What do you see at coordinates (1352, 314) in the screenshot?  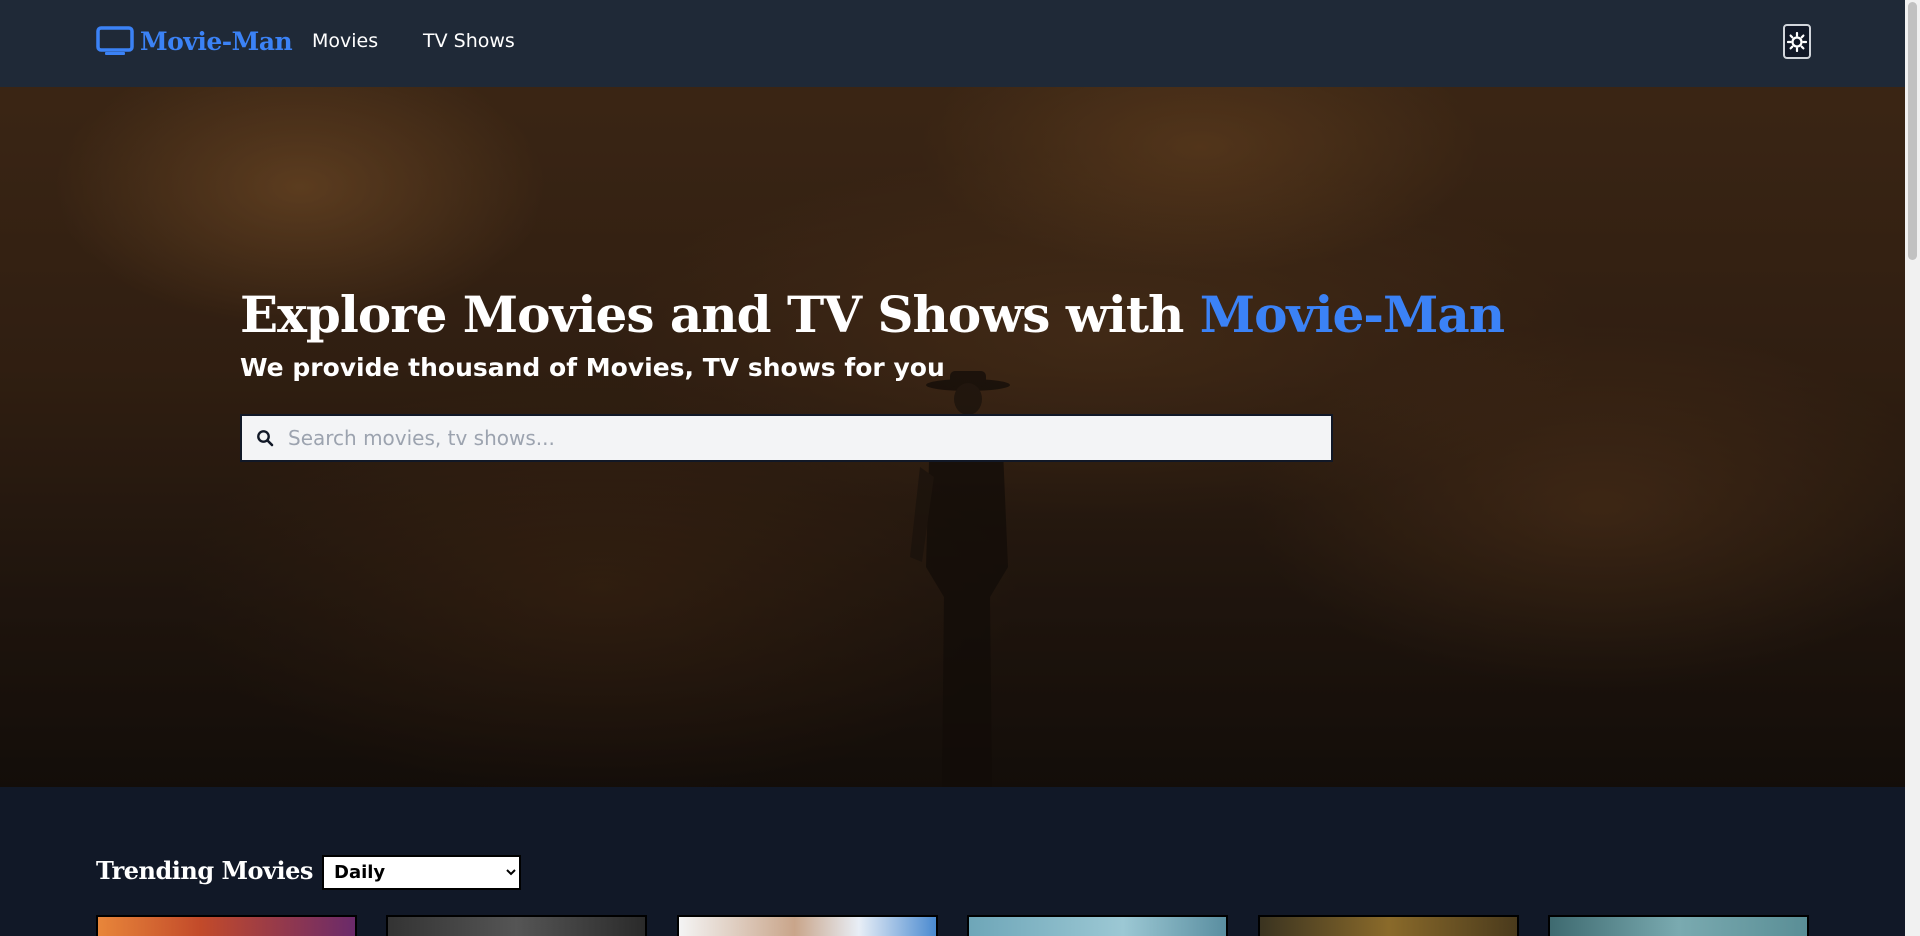 I see `hero-title-accent: Movie-Man` at bounding box center [1352, 314].